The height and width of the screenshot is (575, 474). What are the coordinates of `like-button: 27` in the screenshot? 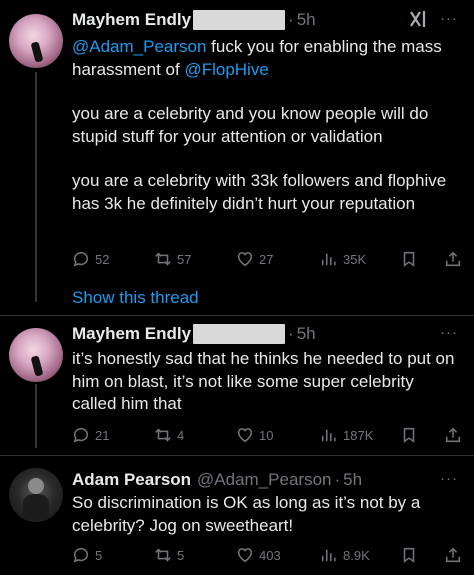 It's located at (254, 259).